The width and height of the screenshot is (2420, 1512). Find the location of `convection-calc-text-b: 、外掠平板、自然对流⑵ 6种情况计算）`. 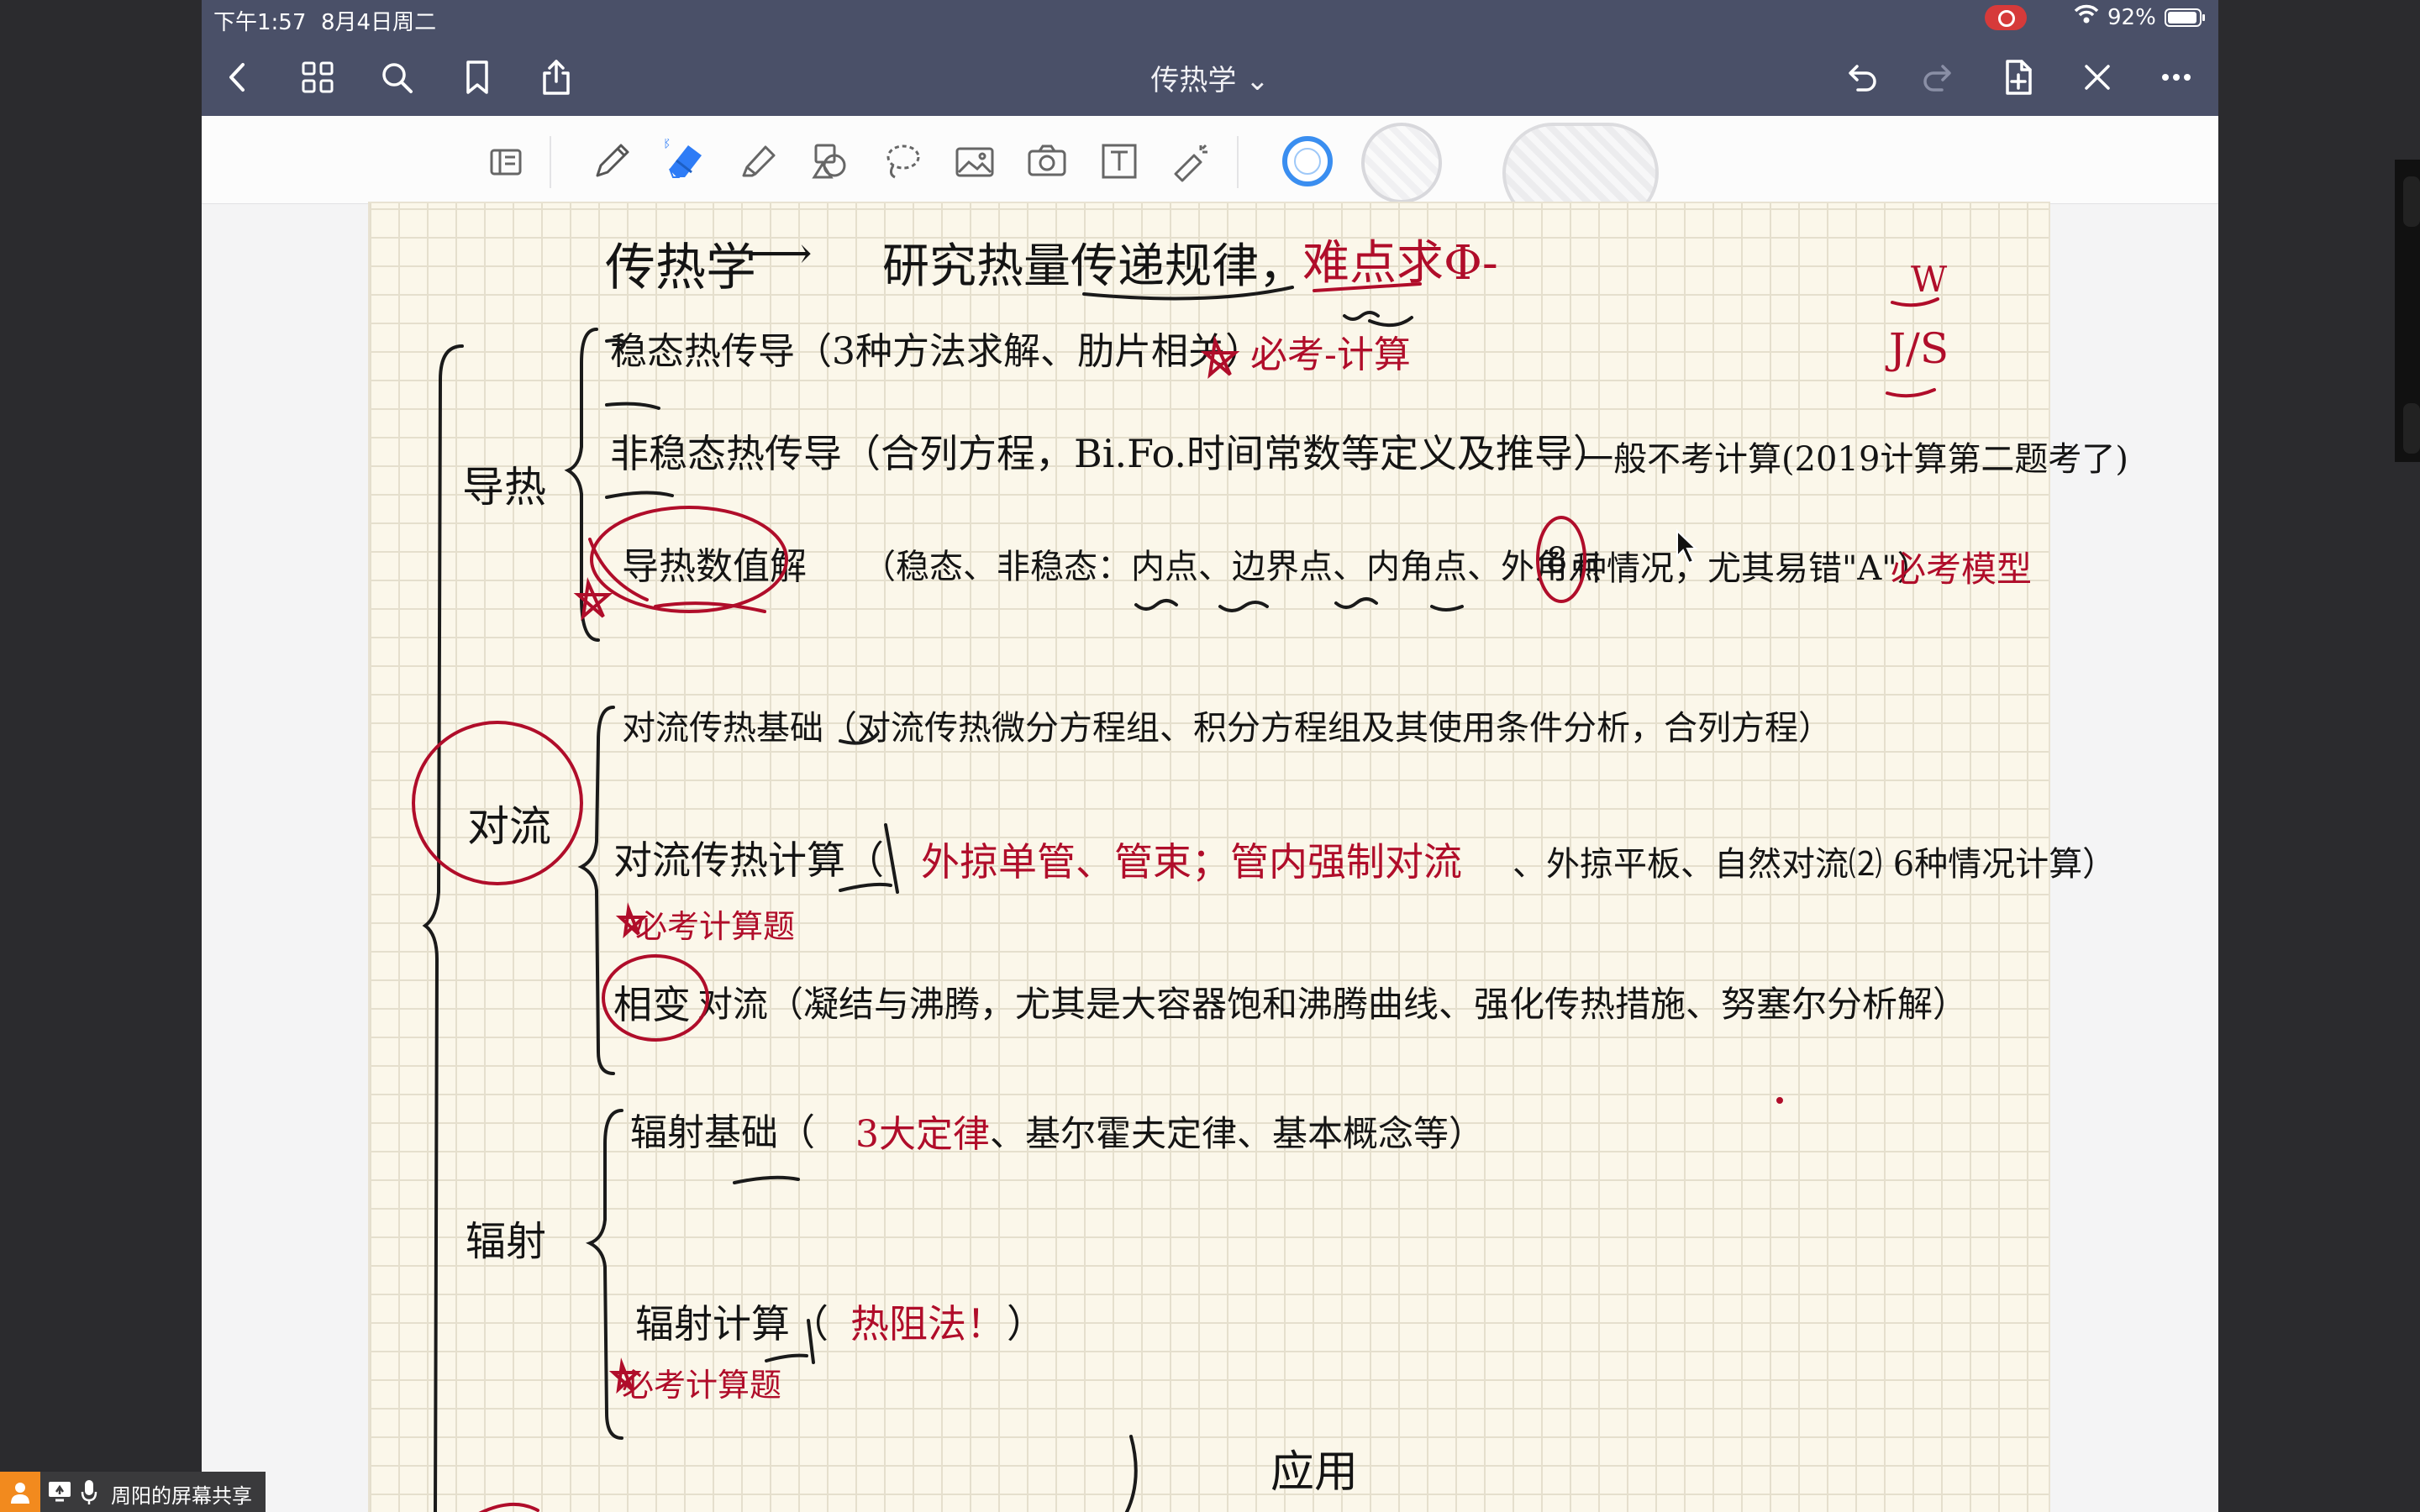

convection-calc-text-b: 、外掠平板、自然对流⑵ 6种情况计算） is located at coordinates (1814, 864).